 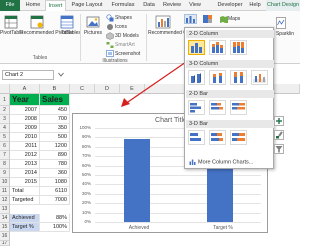 I want to click on table-header-year: Year, so click(x=25, y=100).